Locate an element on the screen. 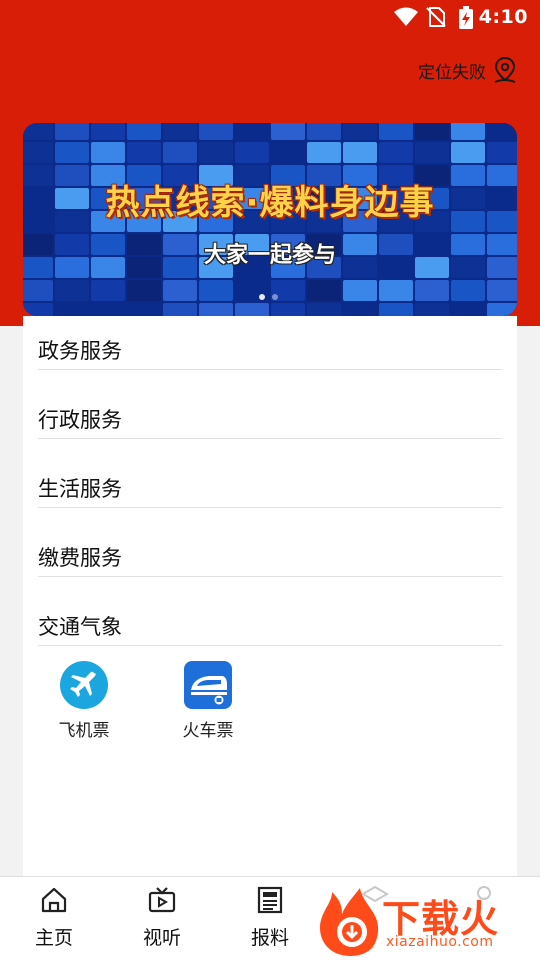 The width and height of the screenshot is (540, 960). nav-media-label: 视听 is located at coordinates (161, 938).